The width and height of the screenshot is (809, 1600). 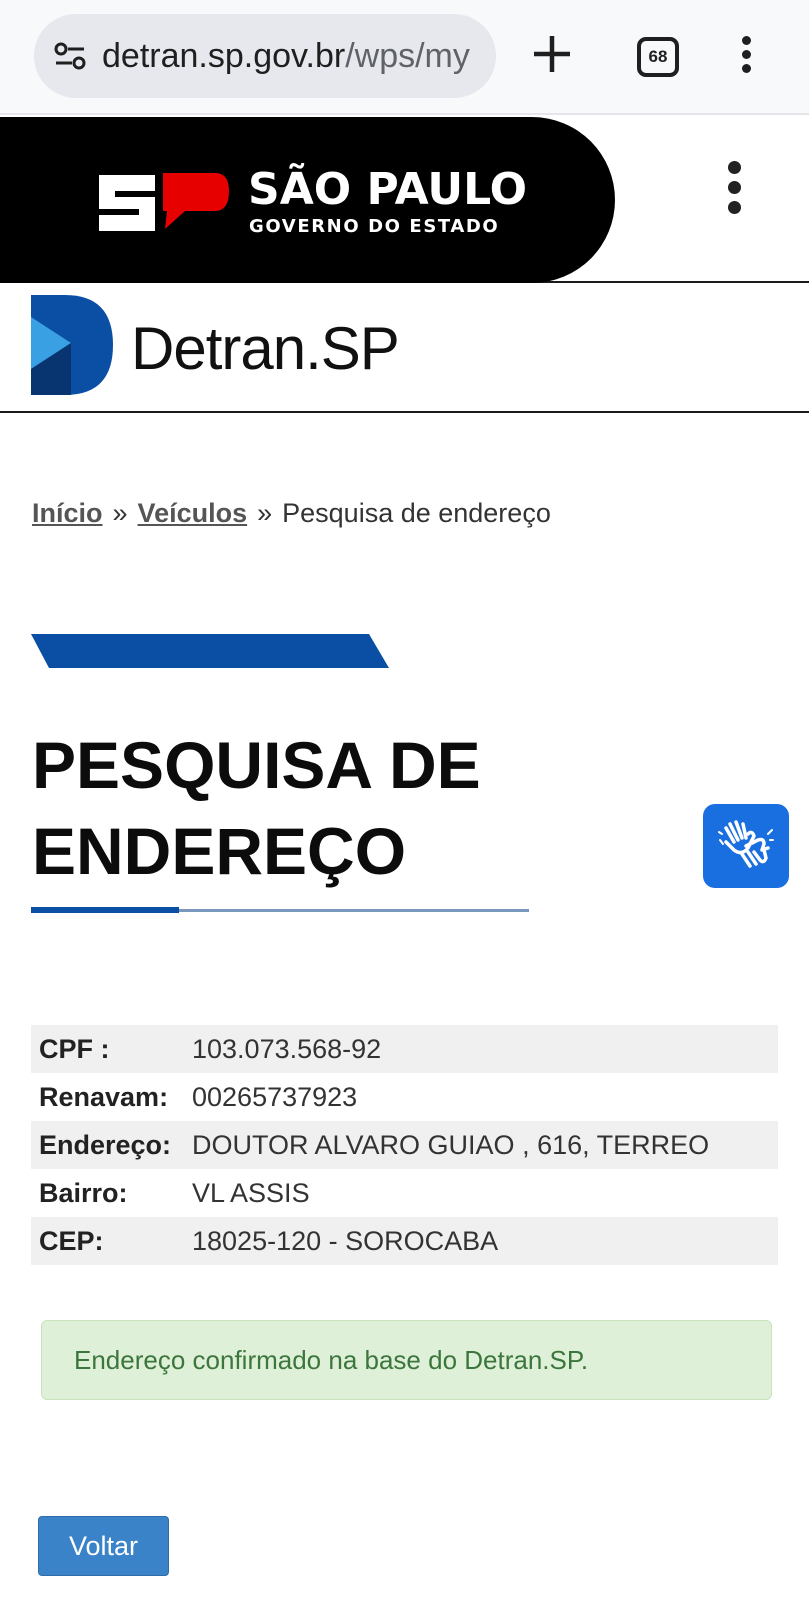 I want to click on breadcrumb-current: Pesquisa de endereço, so click(x=416, y=513).